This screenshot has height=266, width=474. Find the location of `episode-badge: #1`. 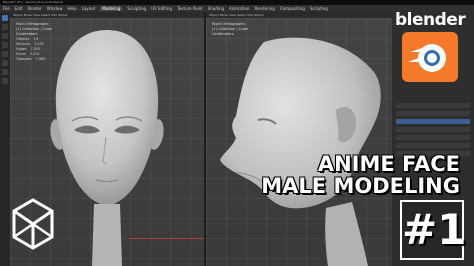

episode-badge: #1 is located at coordinates (433, 230).